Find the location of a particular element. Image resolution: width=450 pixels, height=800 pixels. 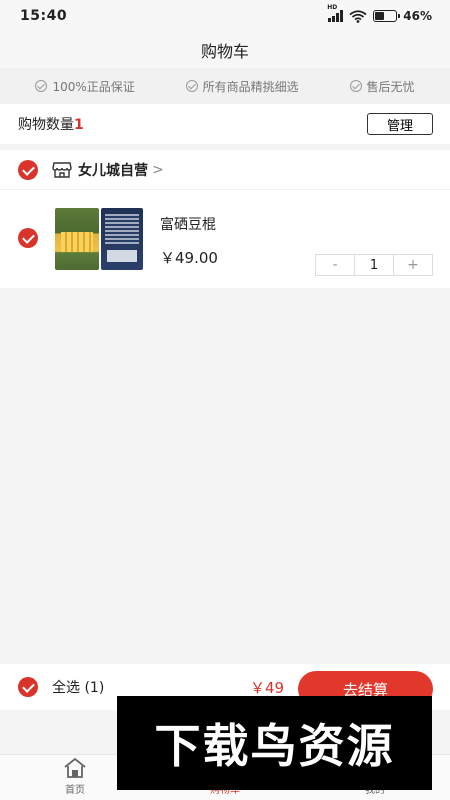

cart-item: 富硒豆棍 ￥49.00 - 1 + is located at coordinates (225, 239).